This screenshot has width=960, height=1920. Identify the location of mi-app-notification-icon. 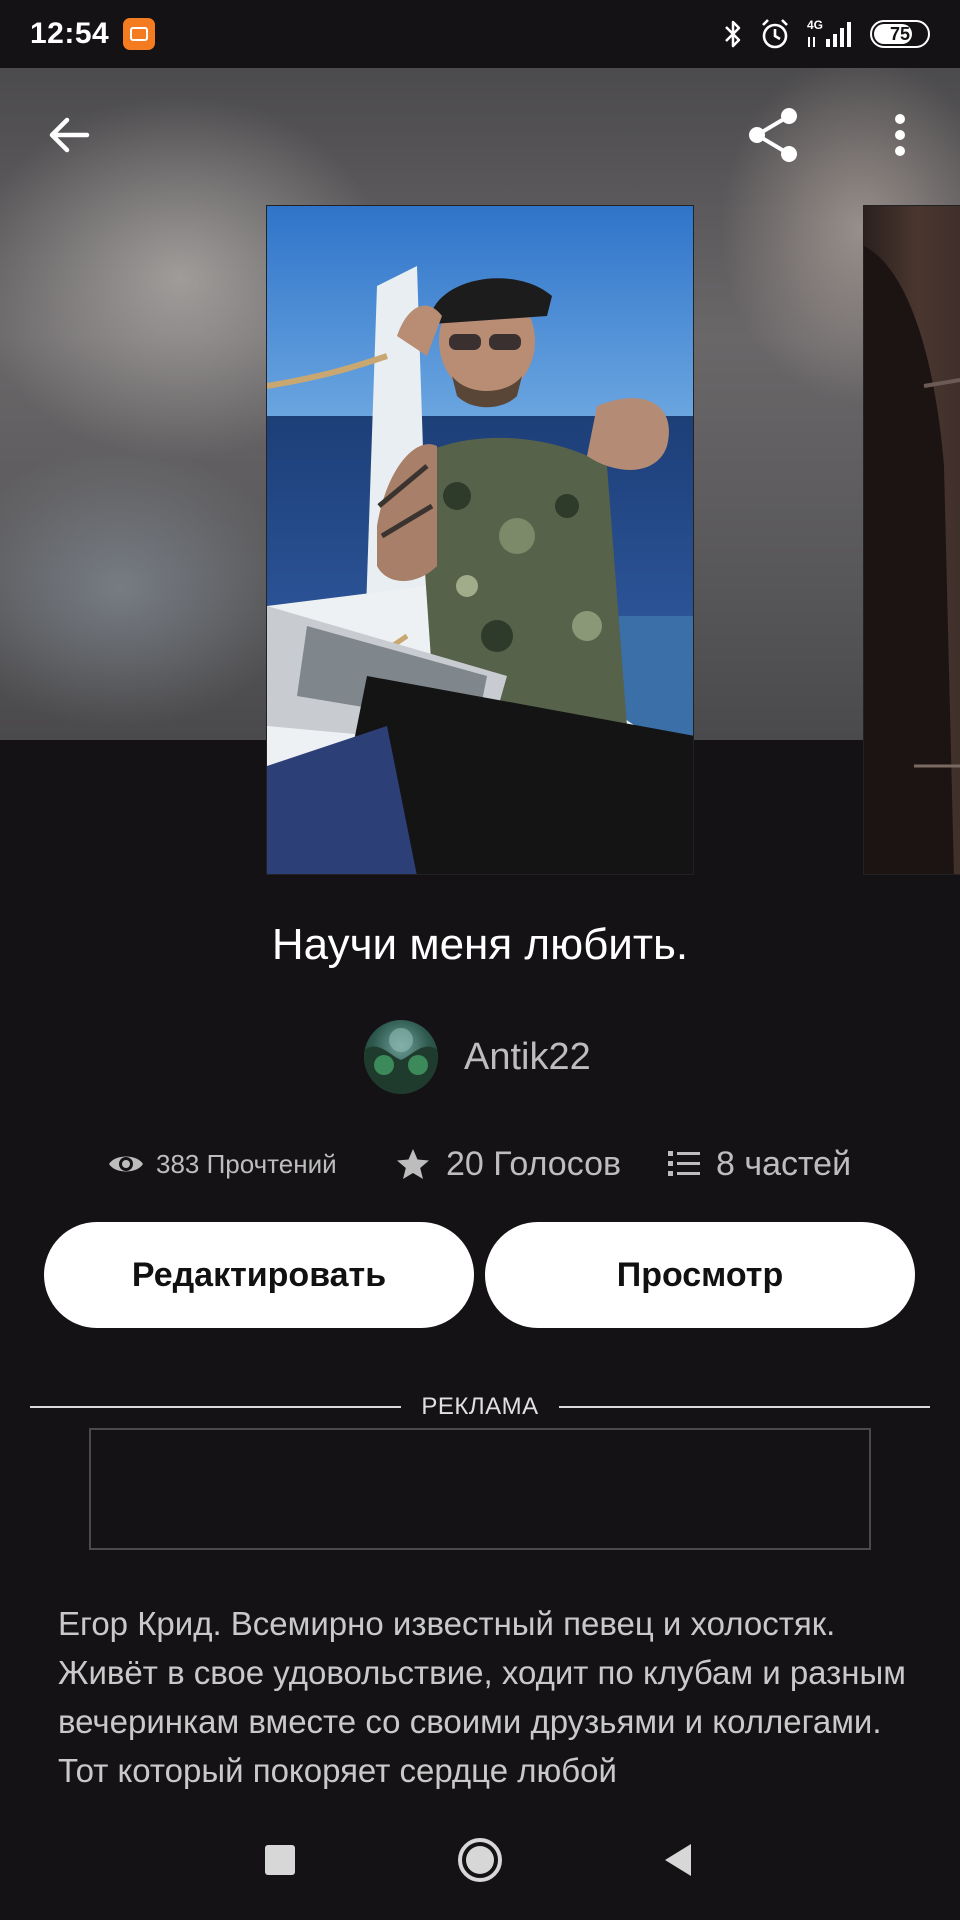
(139, 34).